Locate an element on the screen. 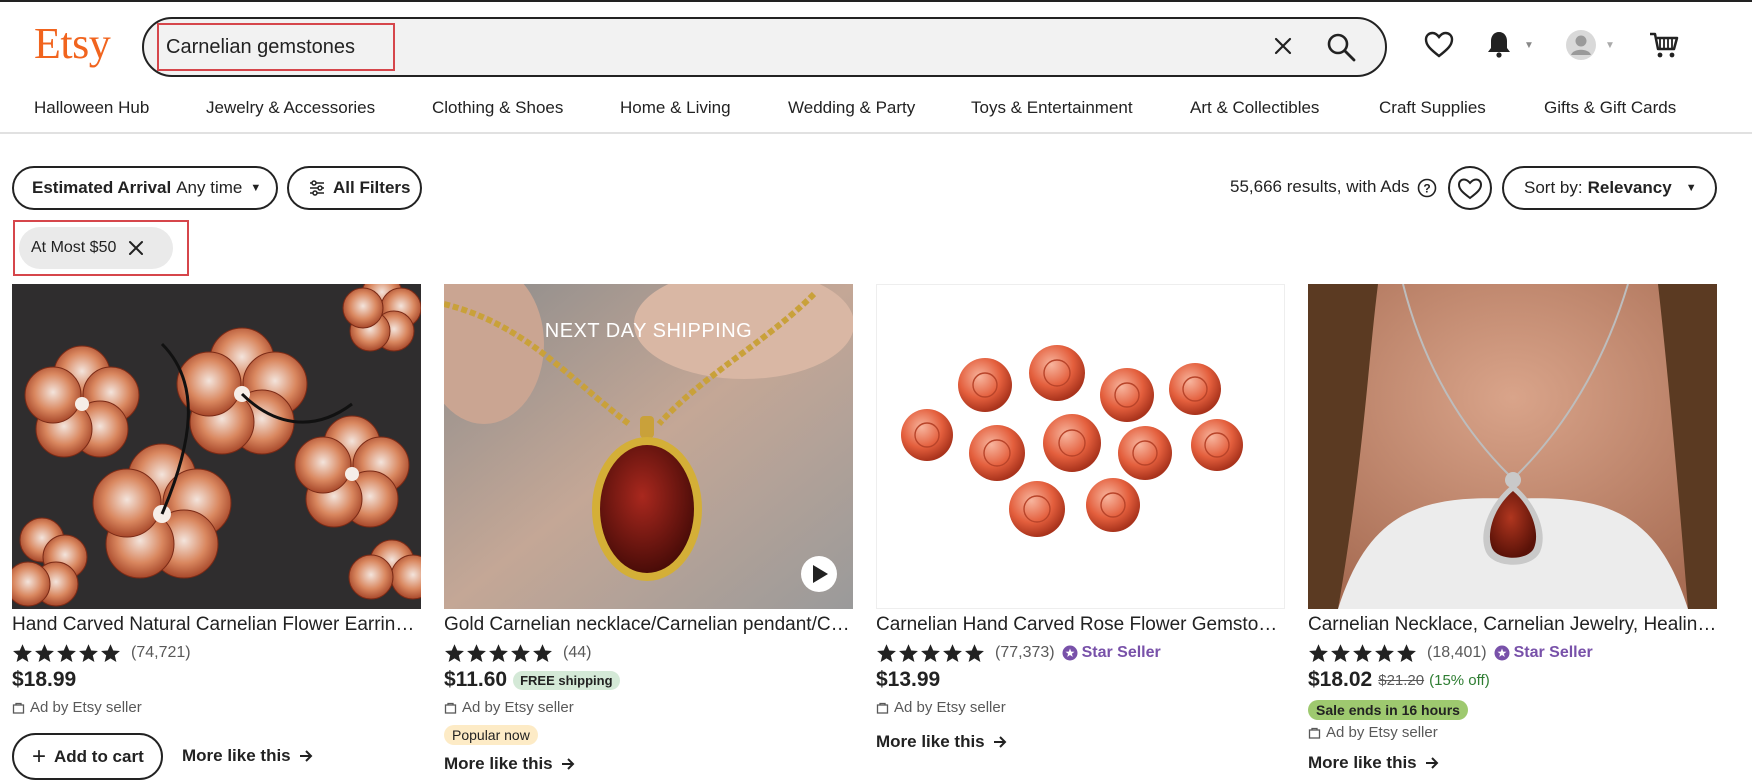 The height and width of the screenshot is (783, 1752). clear-search-icon is located at coordinates (1283, 46).